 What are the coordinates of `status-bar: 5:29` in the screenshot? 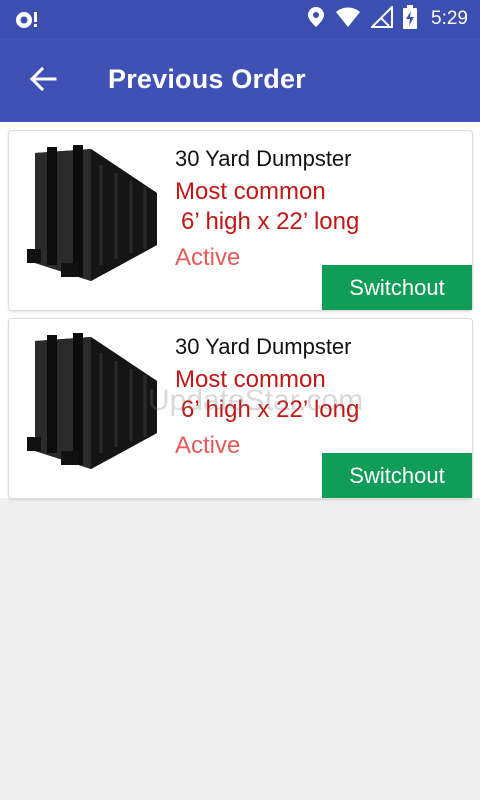 It's located at (240, 19).